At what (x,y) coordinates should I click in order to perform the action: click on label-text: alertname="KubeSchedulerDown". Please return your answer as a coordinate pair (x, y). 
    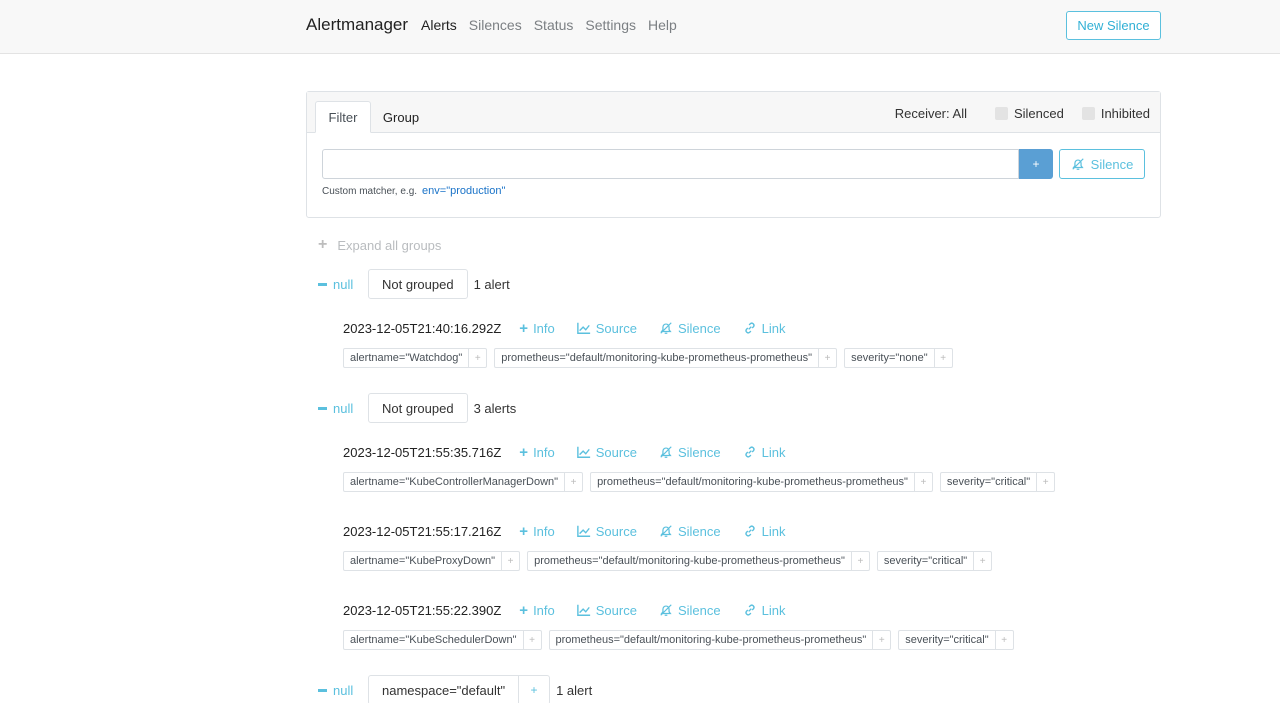
    Looking at the image, I should click on (434, 640).